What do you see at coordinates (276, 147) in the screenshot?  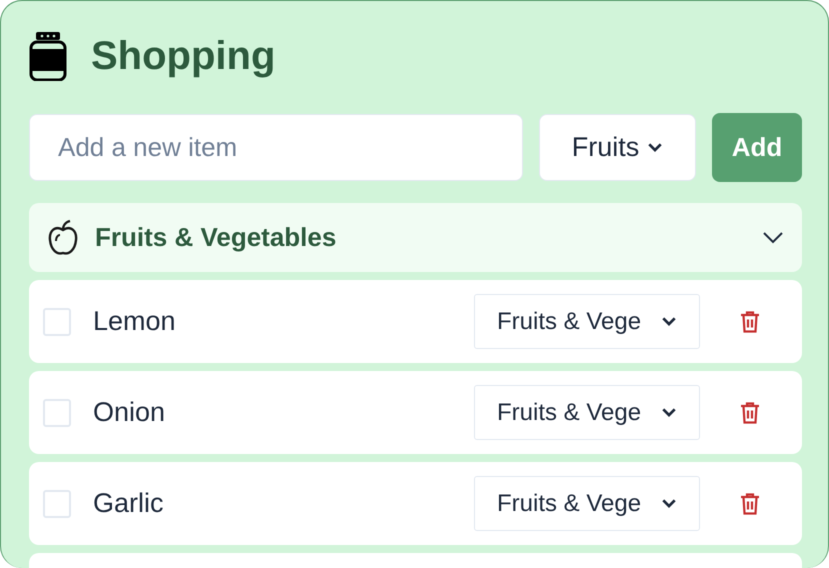 I see `new-item-field: Add a new item` at bounding box center [276, 147].